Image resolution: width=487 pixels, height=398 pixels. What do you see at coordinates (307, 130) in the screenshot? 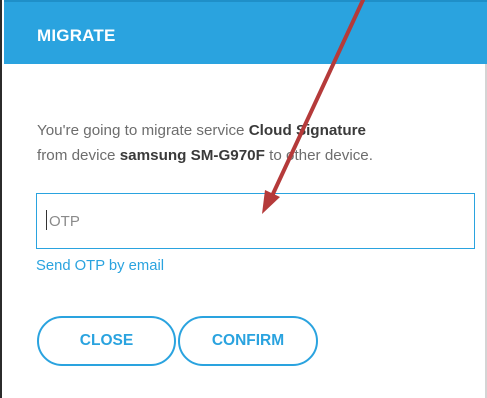
I see `service-name: Cloud Signature` at bounding box center [307, 130].